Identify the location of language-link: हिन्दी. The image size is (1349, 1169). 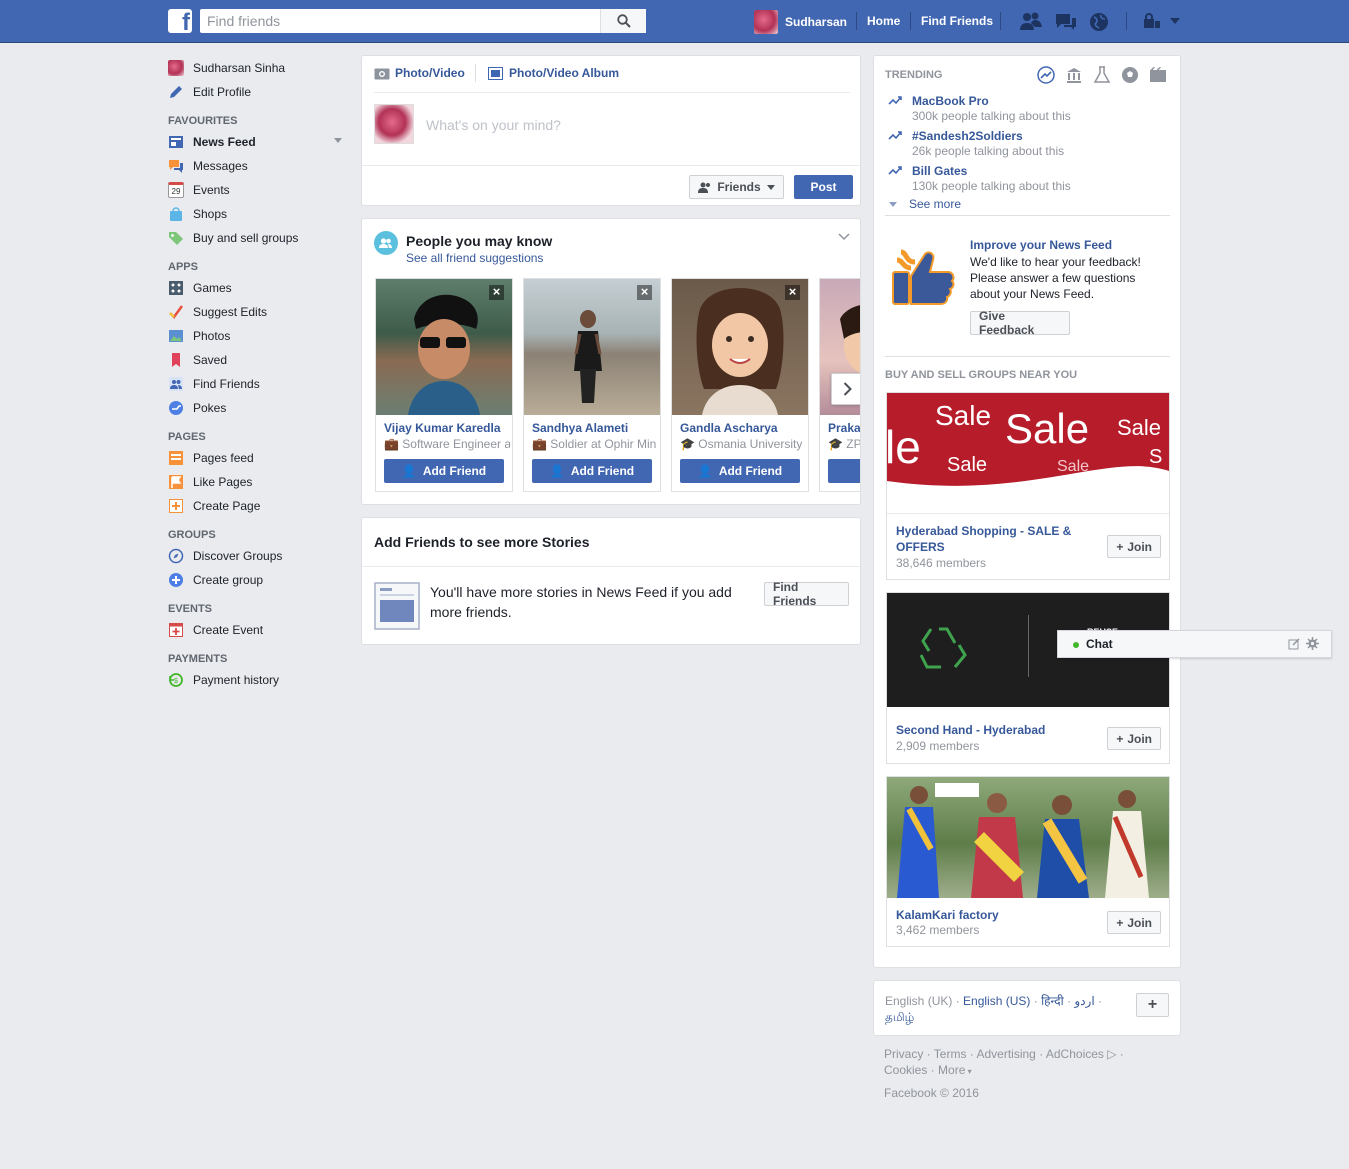
(1052, 1001).